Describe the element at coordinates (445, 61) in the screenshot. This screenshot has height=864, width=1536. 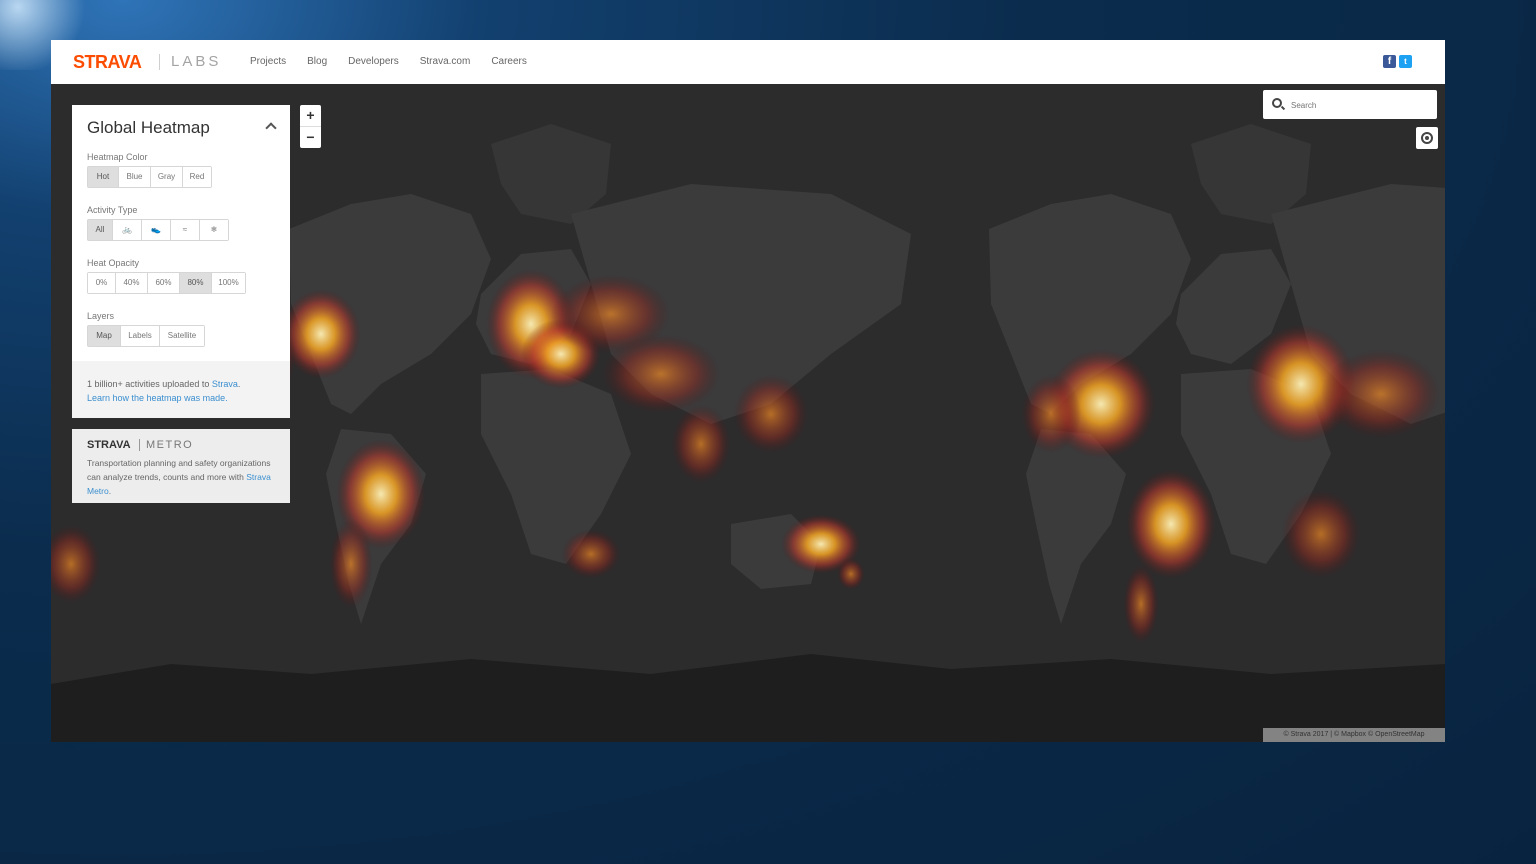
I see `nav-link-strava-com: Strava.com` at that location.